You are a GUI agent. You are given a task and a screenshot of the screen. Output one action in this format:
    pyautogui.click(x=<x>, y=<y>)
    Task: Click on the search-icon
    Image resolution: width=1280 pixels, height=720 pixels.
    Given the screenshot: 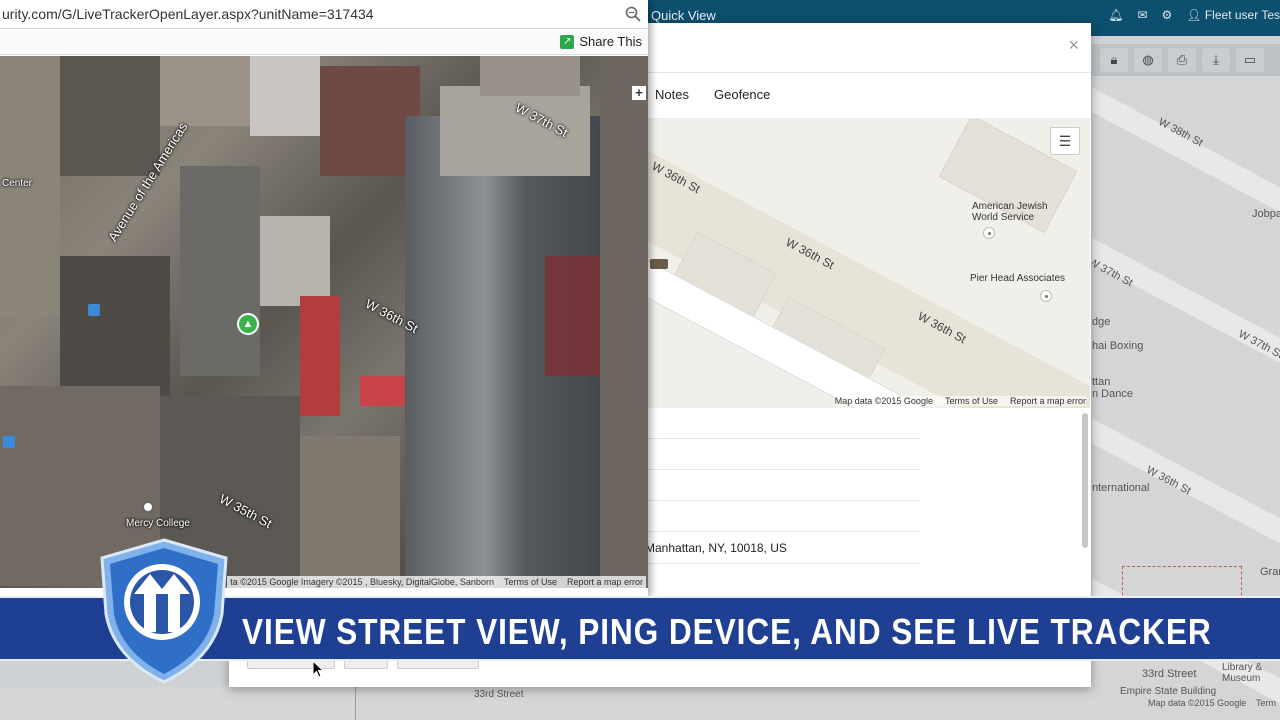 What is the action you would take?
    pyautogui.click(x=633, y=14)
    